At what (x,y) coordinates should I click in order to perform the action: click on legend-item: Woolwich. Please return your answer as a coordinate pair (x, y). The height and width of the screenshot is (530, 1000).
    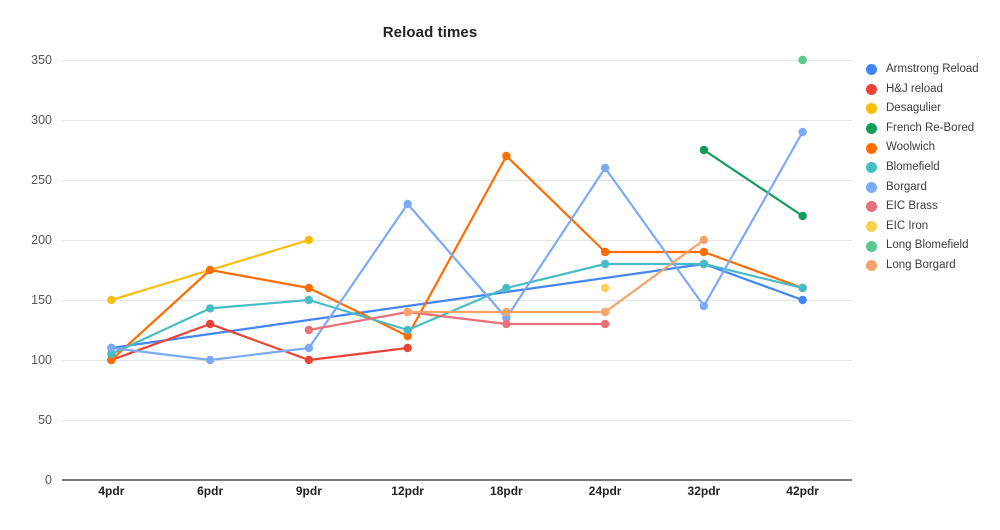
    Looking at the image, I should click on (933, 148).